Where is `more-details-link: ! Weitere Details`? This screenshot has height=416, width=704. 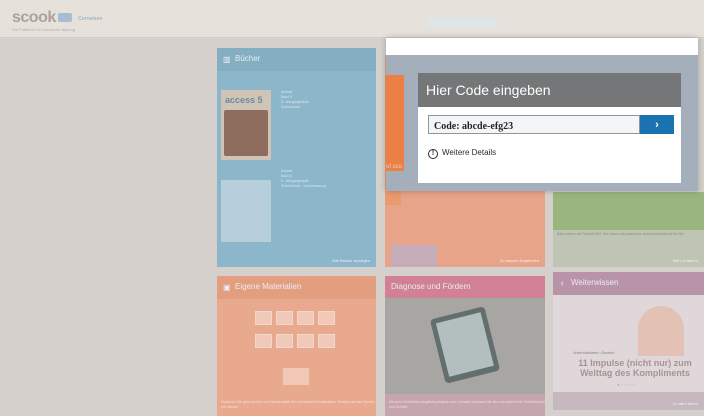
more-details-link: ! Weitere Details is located at coordinates (462, 153).